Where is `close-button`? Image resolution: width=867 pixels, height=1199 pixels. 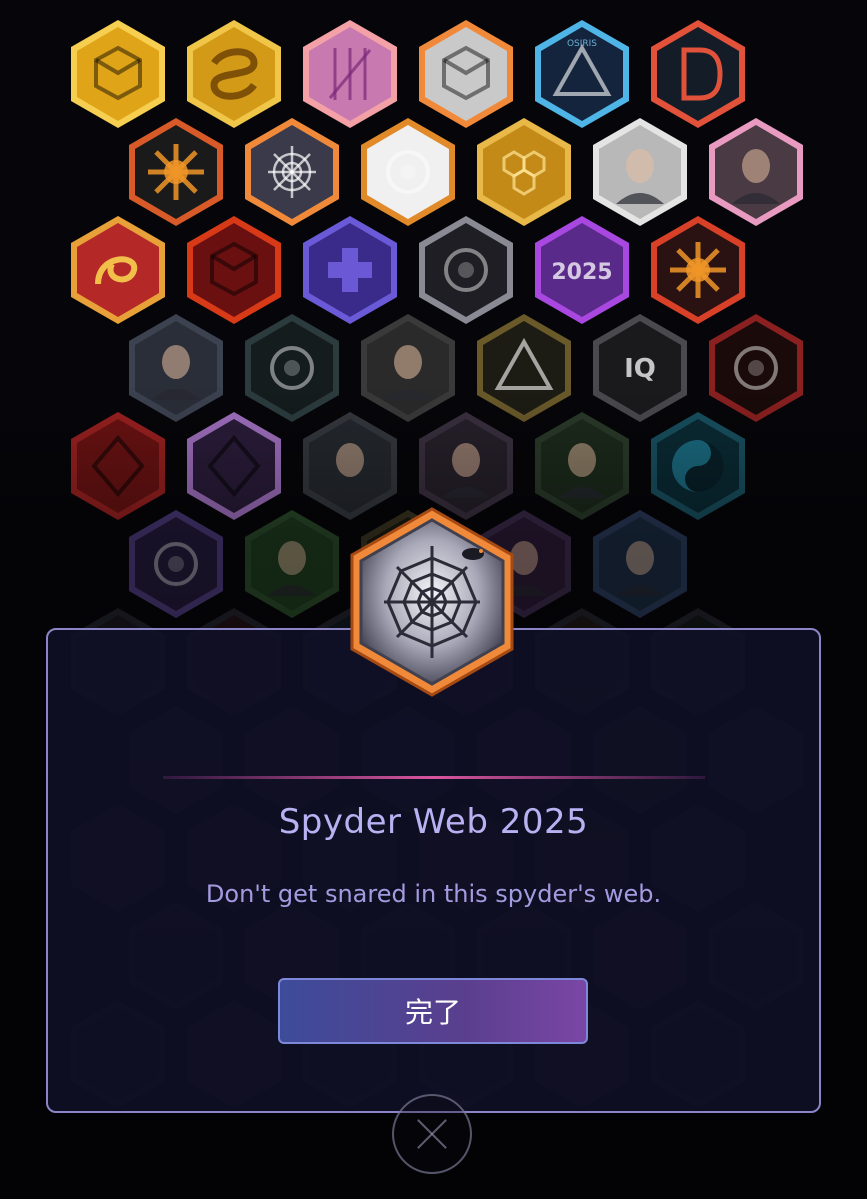
close-button is located at coordinates (432, 1134).